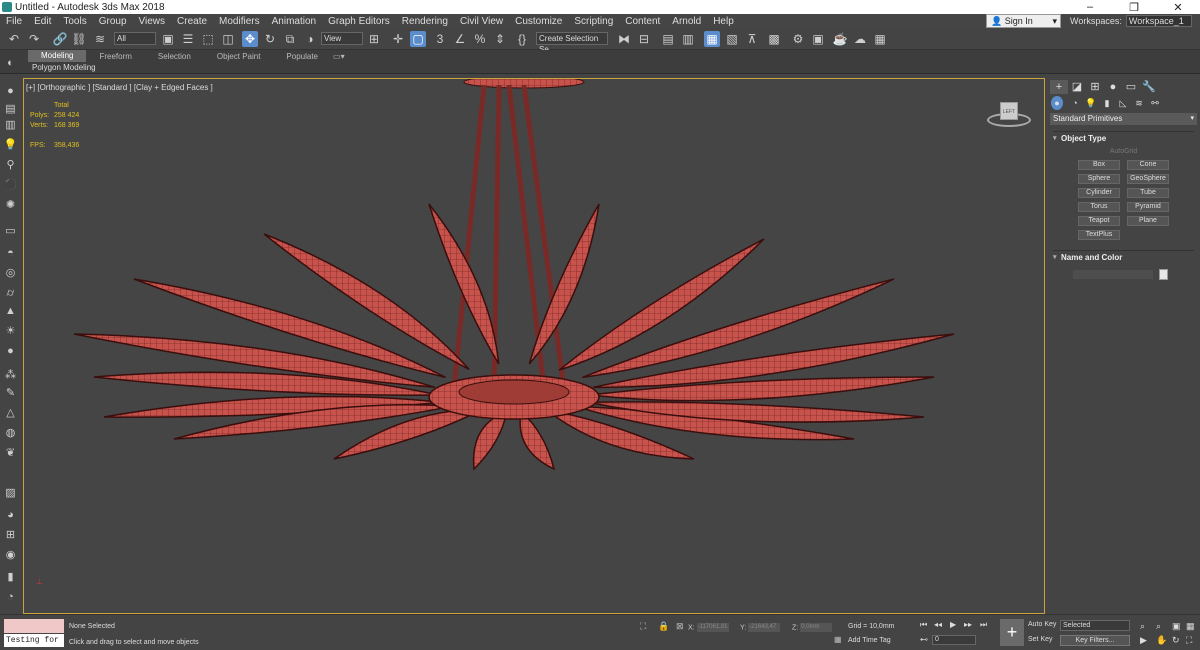 This screenshot has height=650, width=1200. I want to click on teapot-button: Teapot, so click(1099, 221).